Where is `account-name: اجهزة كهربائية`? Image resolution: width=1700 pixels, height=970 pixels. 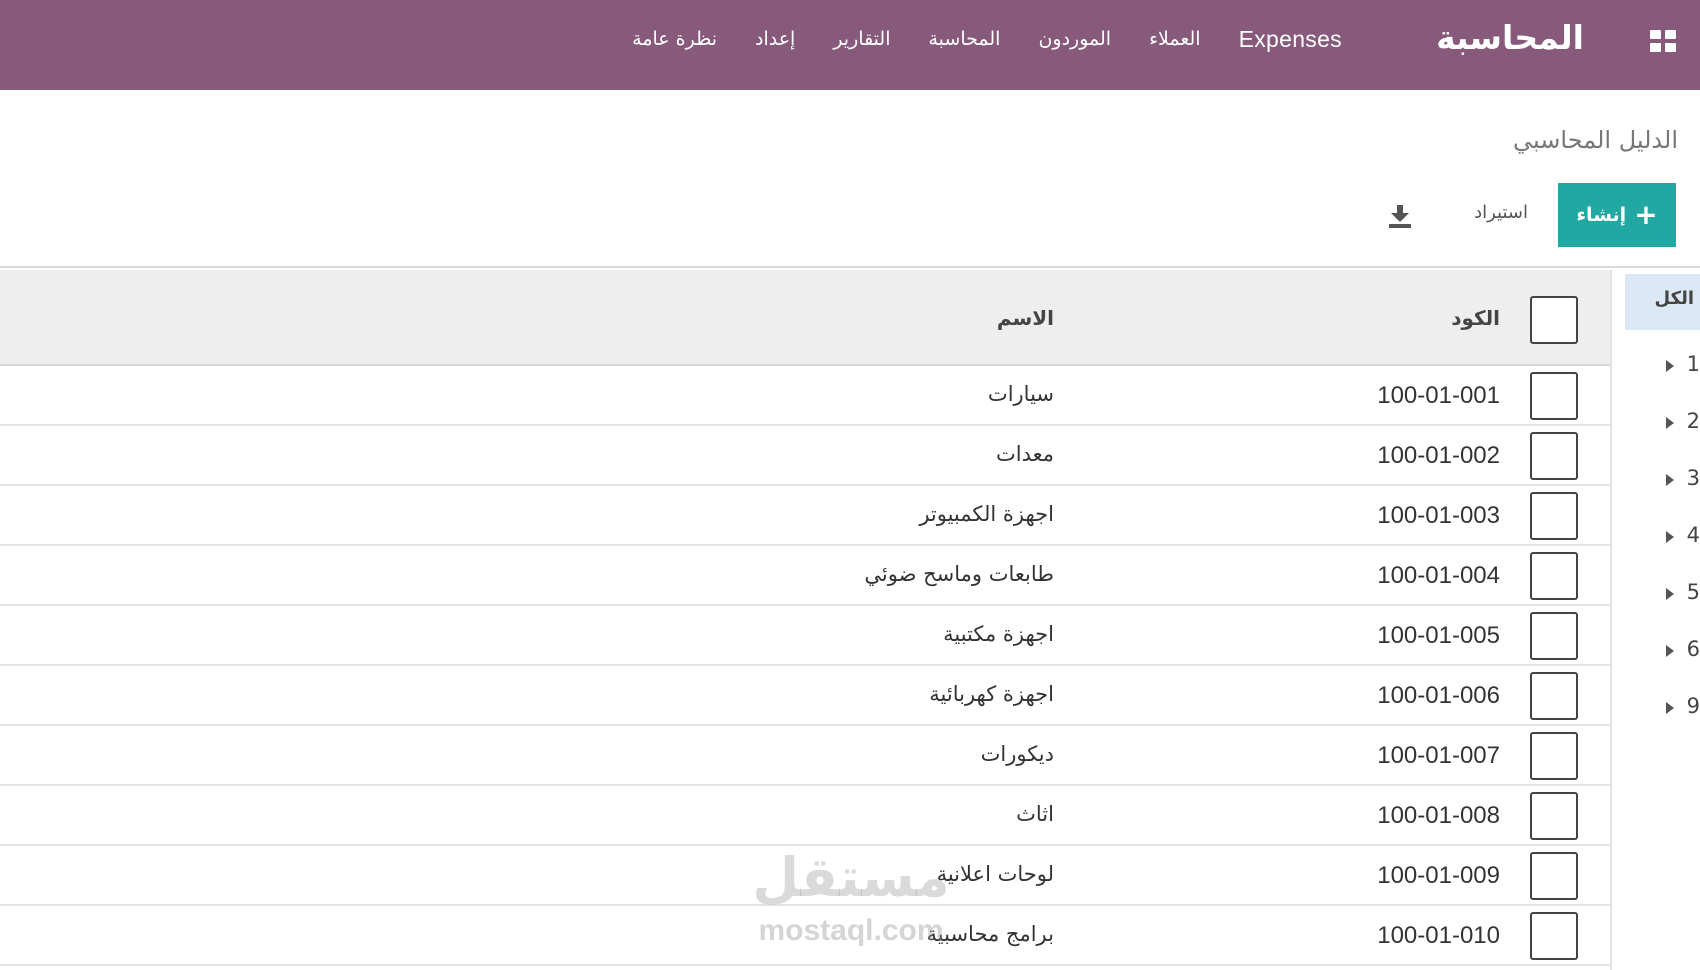
account-name: اجهزة كهربائية is located at coordinates (991, 694).